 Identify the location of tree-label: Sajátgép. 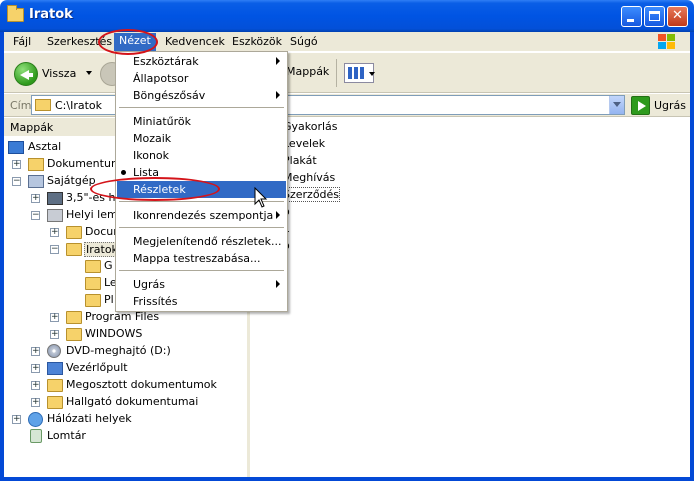
(71, 180).